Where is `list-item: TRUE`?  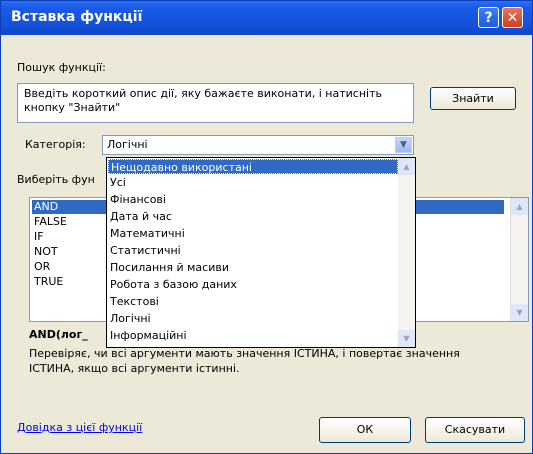 list-item: TRUE is located at coordinates (68, 282).